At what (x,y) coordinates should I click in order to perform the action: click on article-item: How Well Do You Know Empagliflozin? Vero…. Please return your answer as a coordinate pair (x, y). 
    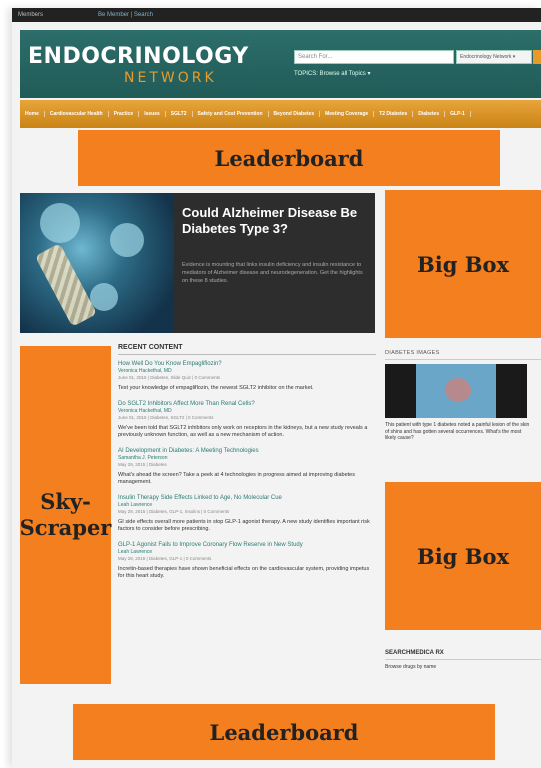
    Looking at the image, I should click on (247, 376).